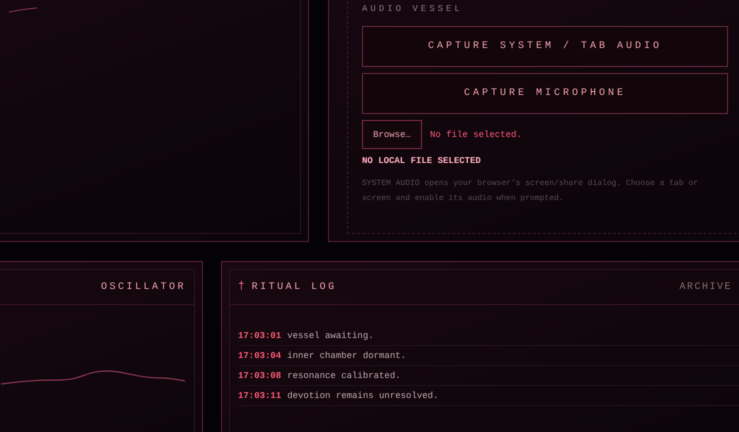 The width and height of the screenshot is (739, 432). What do you see at coordinates (260, 395) in the screenshot?
I see `log-time: 17:03:11` at bounding box center [260, 395].